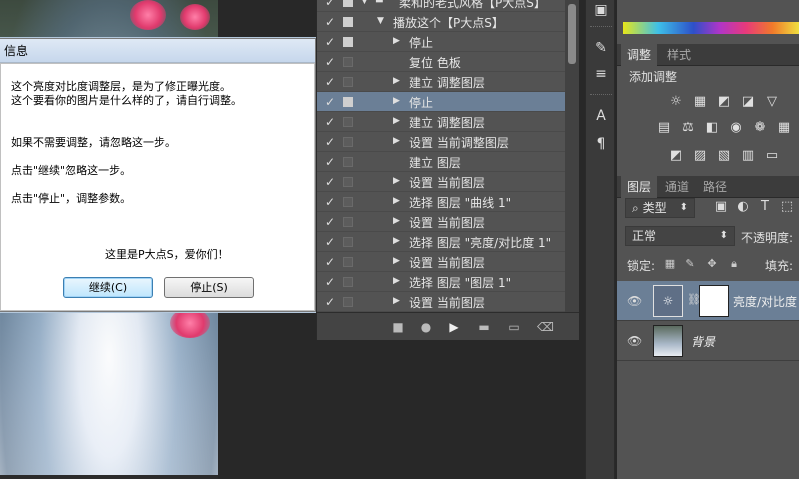 The width and height of the screenshot is (799, 479). What do you see at coordinates (715, 187) in the screenshot?
I see `tab-paths: 路径` at bounding box center [715, 187].